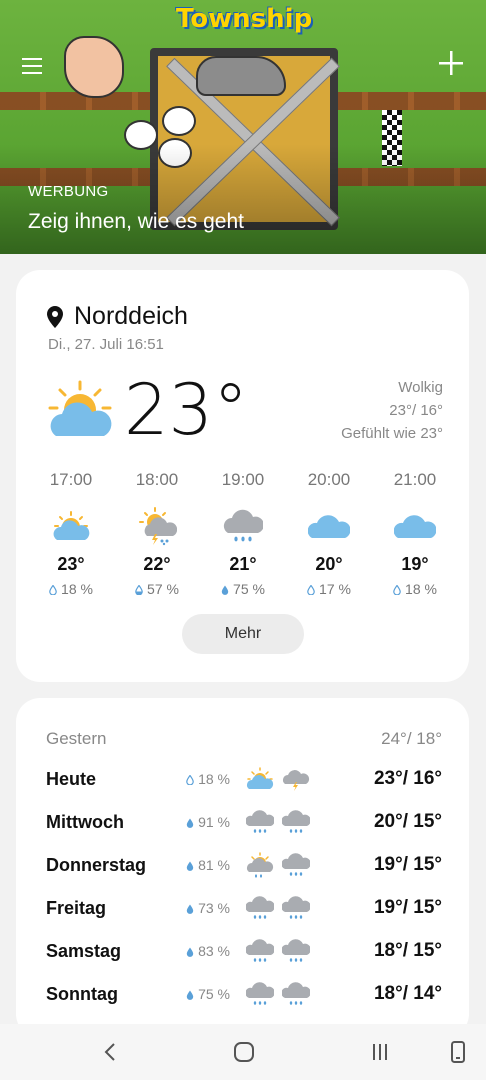  Describe the element at coordinates (82, 993) in the screenshot. I see `day-label: Sonntag` at that location.